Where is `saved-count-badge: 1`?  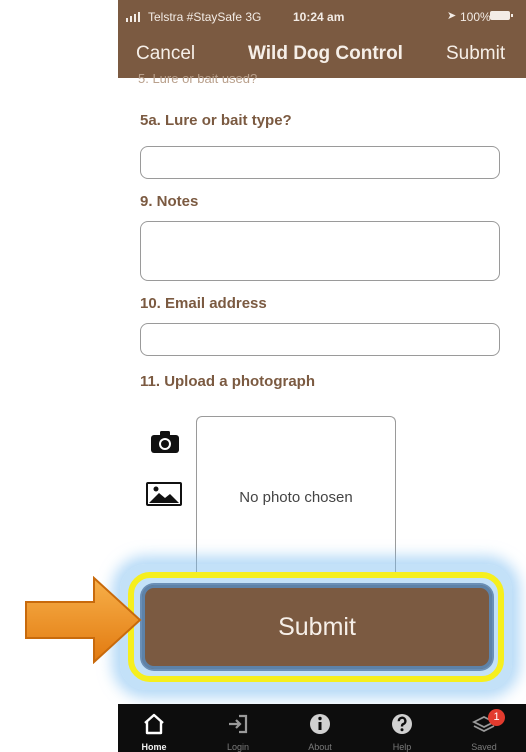
saved-count-badge: 1 is located at coordinates (496, 717).